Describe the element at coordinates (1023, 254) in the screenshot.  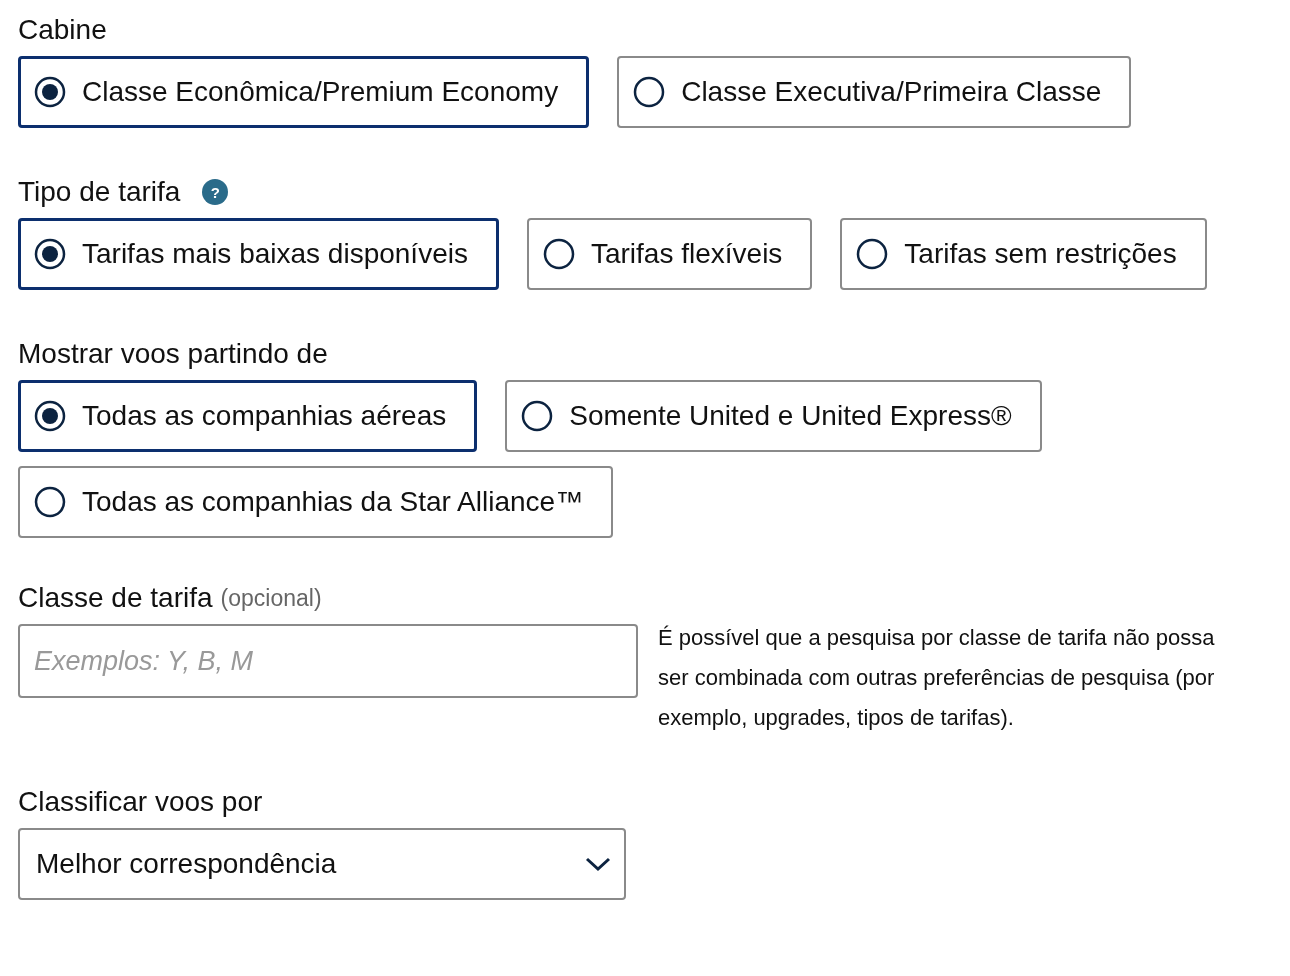
I see `radio-option: Tarifas sem restrições` at that location.